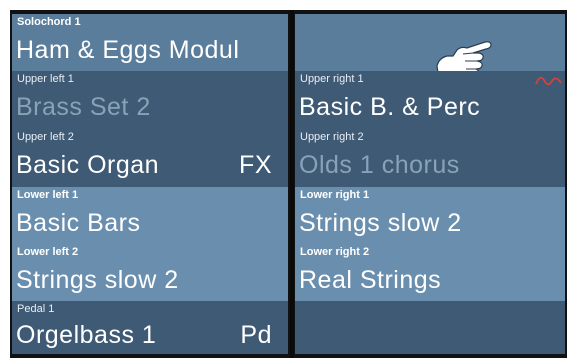 Image resolution: width=571 pixels, height=363 pixels. I want to click on slot-pedal-1: Pedal 1 Orgelbass 1 Pd, so click(150, 327).